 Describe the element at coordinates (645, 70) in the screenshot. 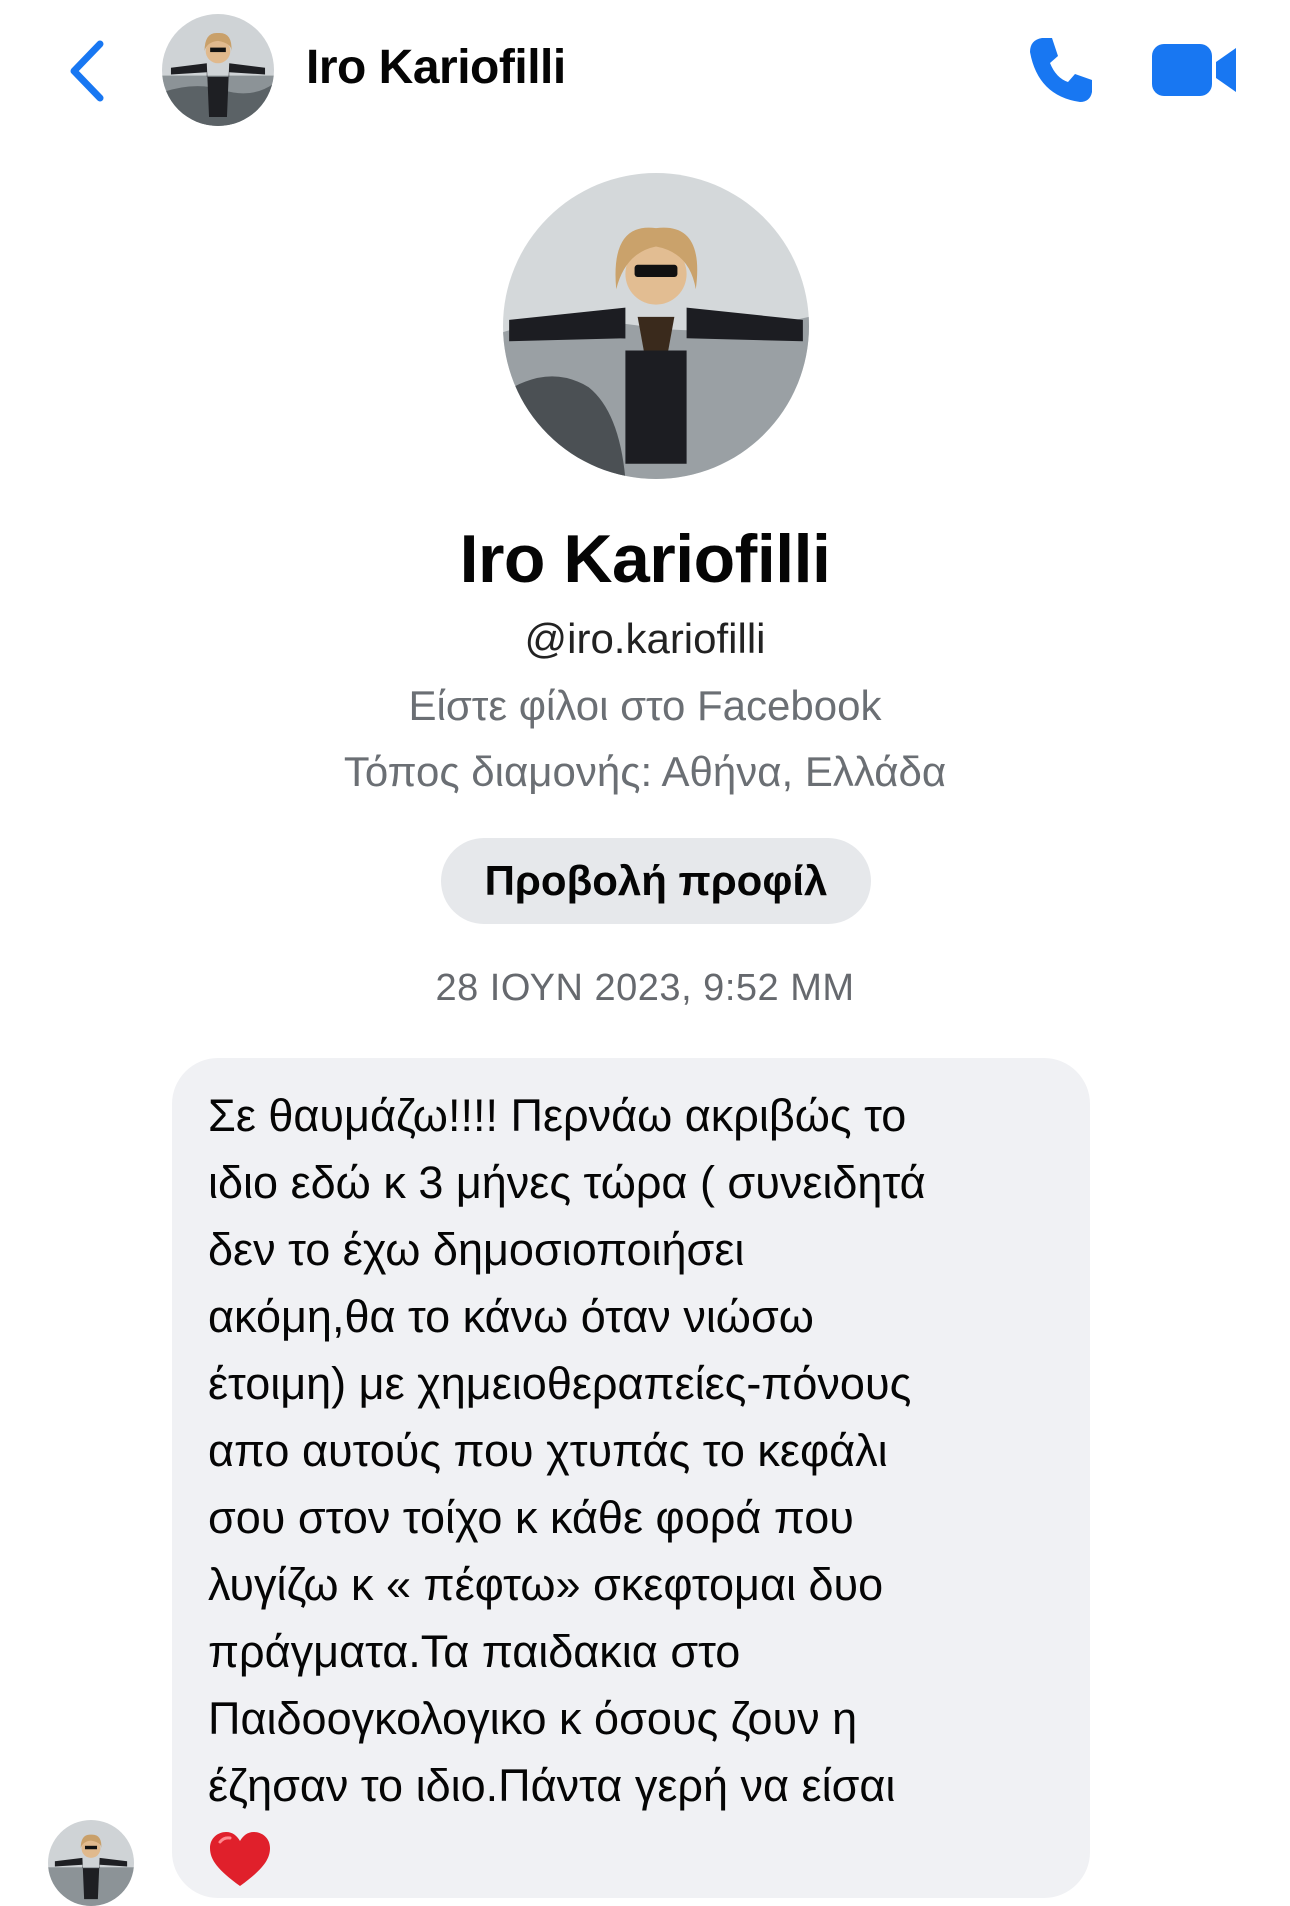

I see `chat-header: Iro Kariofilli` at that location.